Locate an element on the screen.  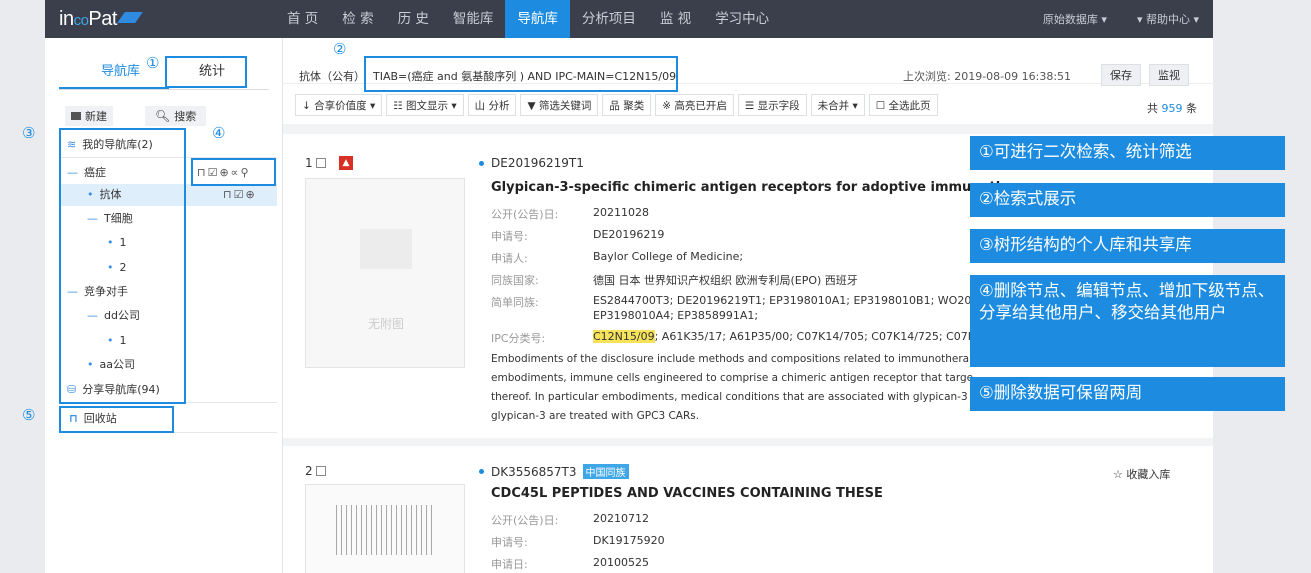
field-label: 申请日: is located at coordinates (509, 564).